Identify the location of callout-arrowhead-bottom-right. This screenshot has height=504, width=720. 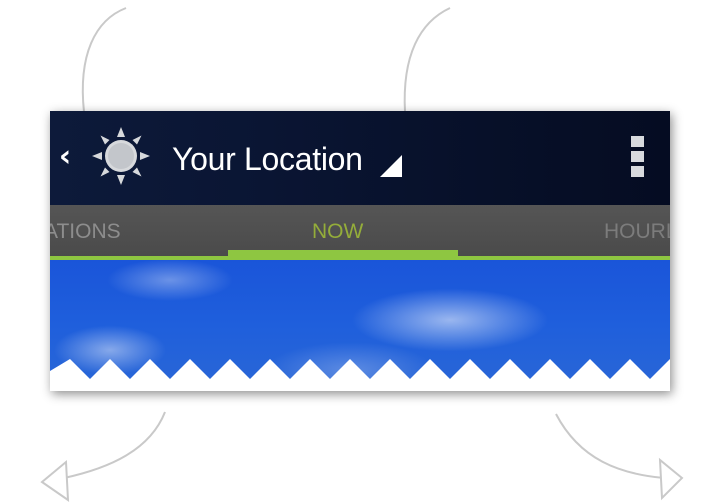
(671, 479).